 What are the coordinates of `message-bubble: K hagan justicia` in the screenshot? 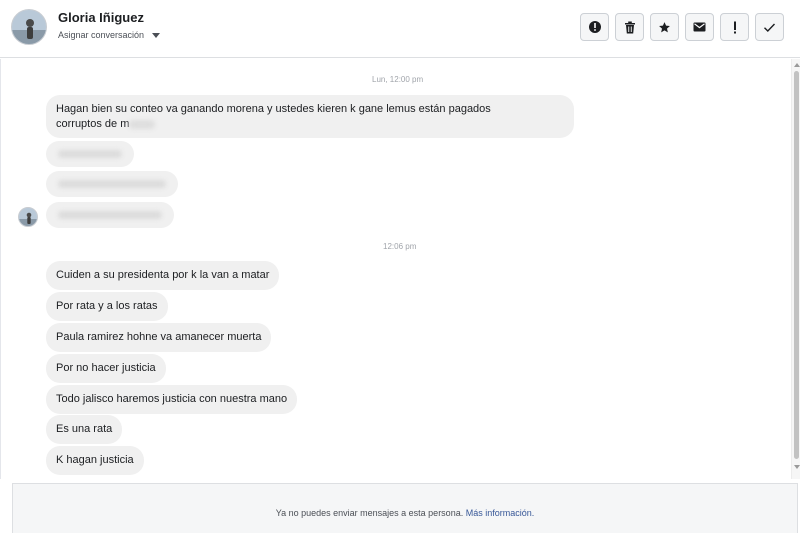 It's located at (95, 460).